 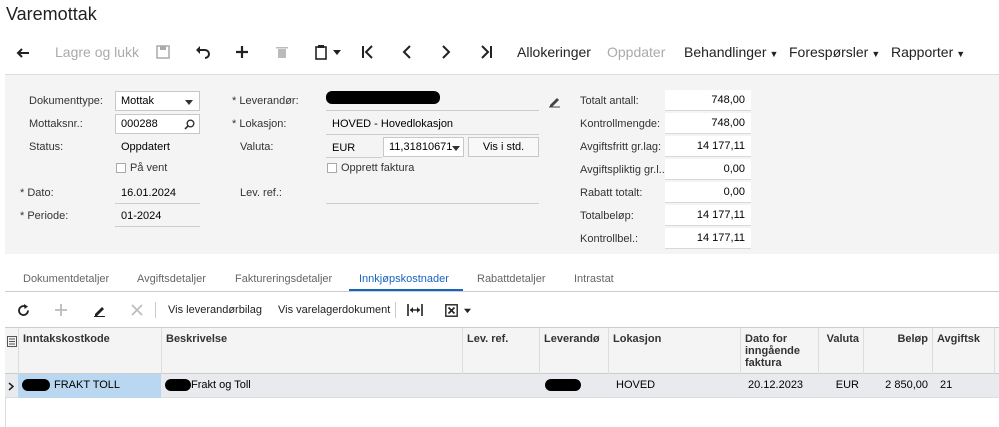 What do you see at coordinates (573, 351) in the screenshot?
I see `column-header-supplier: Leverandø` at bounding box center [573, 351].